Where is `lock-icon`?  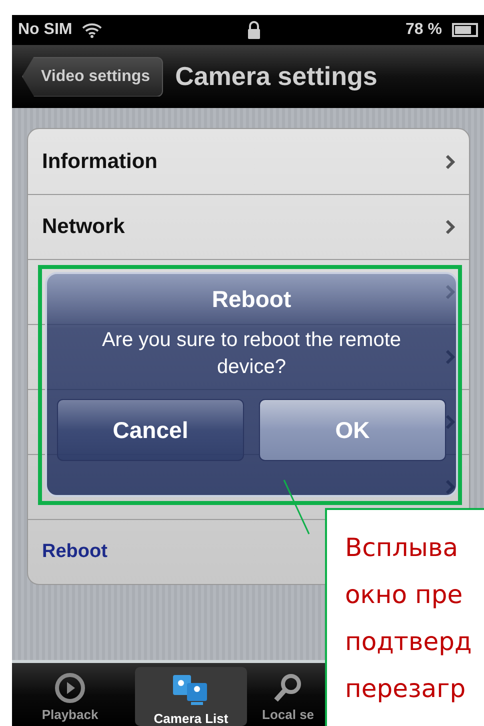 lock-icon is located at coordinates (253, 30).